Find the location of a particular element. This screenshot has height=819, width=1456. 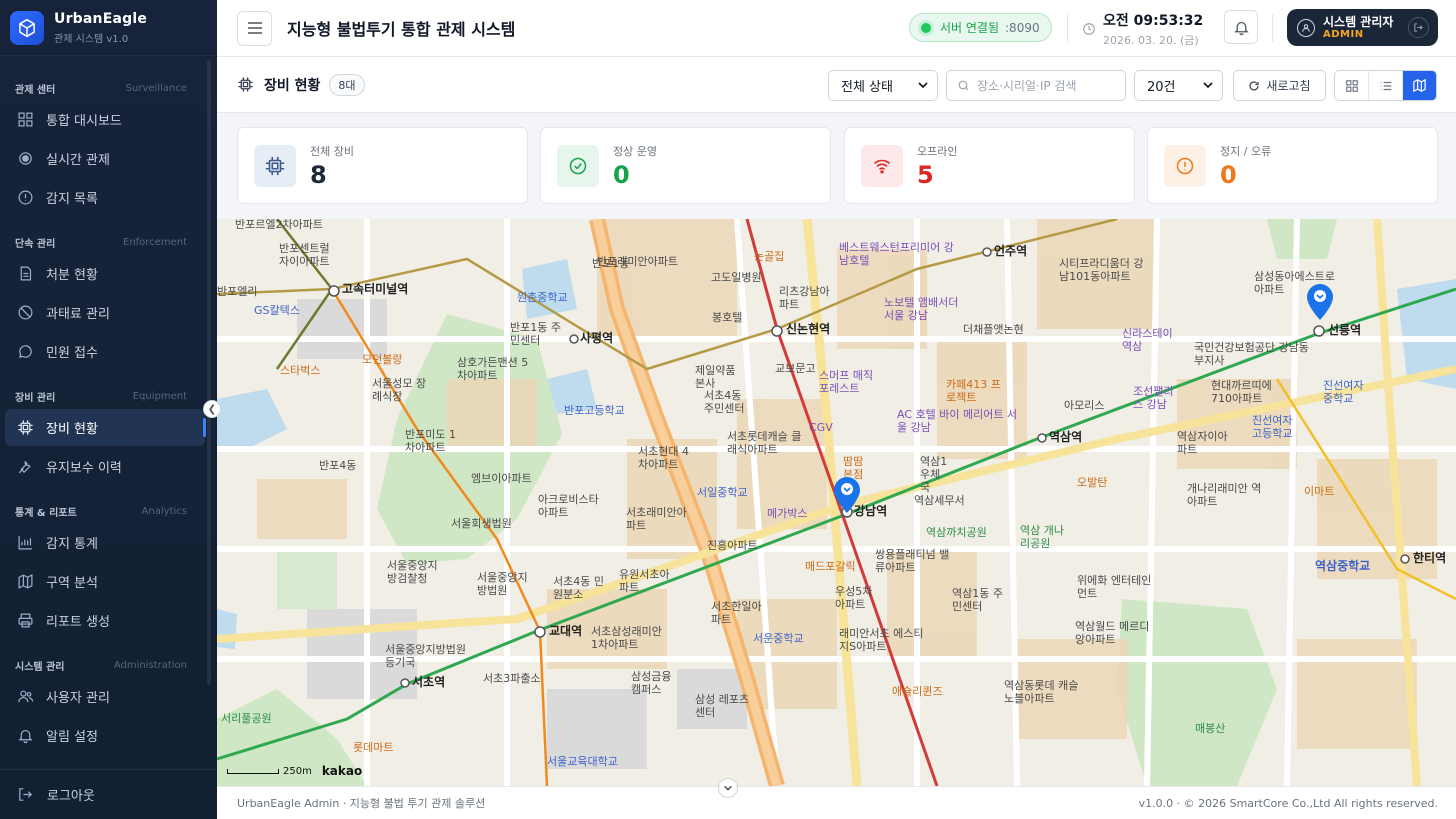

sidebar-item-dispositions: 처분 현황 is located at coordinates (105, 273).